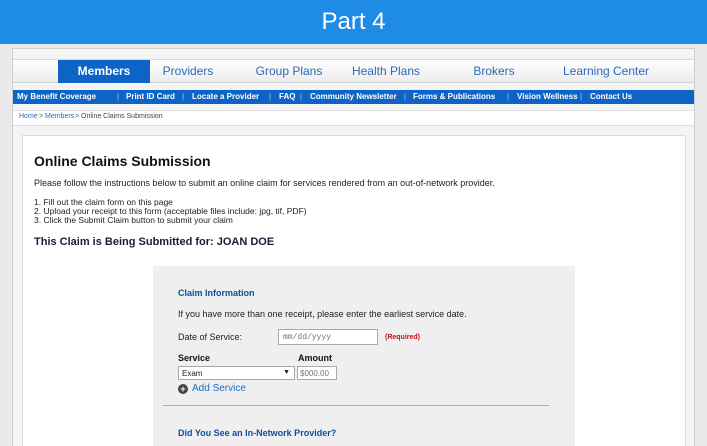 Image resolution: width=707 pixels, height=446 pixels. Describe the element at coordinates (606, 71) in the screenshot. I see `tab-learning-center: Learning Center` at that location.